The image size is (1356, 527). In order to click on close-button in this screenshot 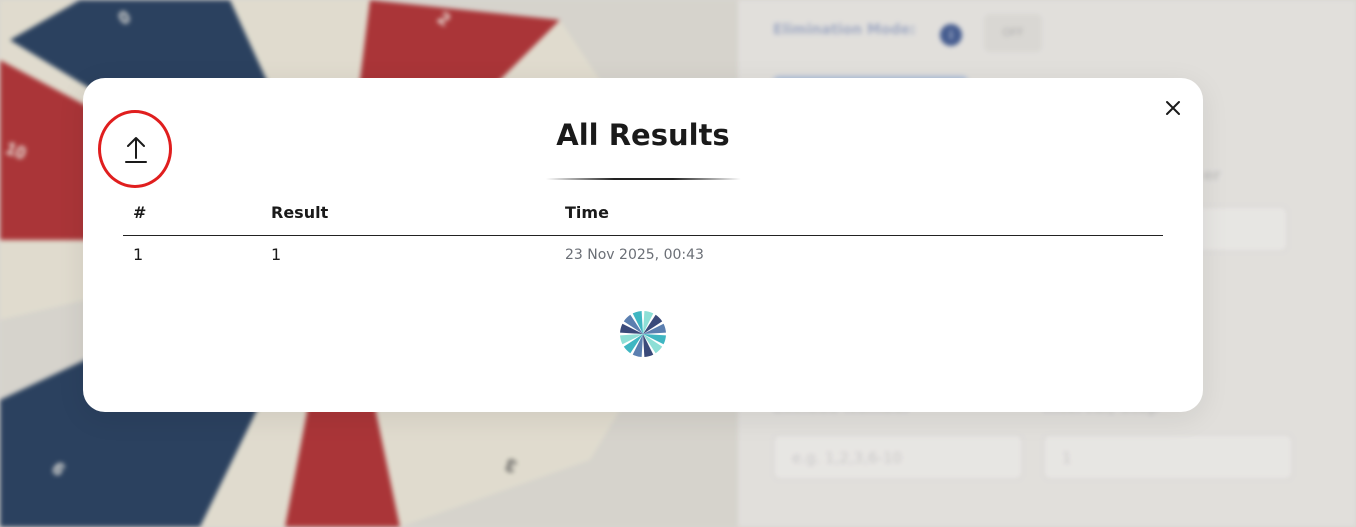, I will do `click(1173, 108)`.